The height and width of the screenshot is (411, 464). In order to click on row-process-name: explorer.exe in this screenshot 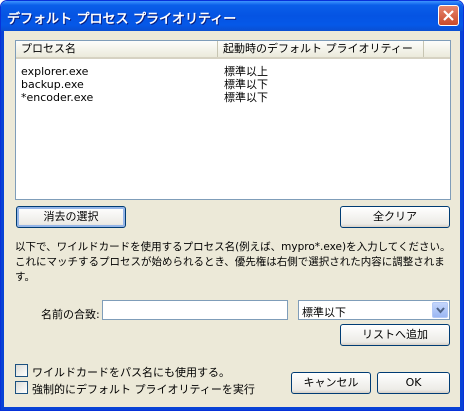, I will do `click(55, 71)`.